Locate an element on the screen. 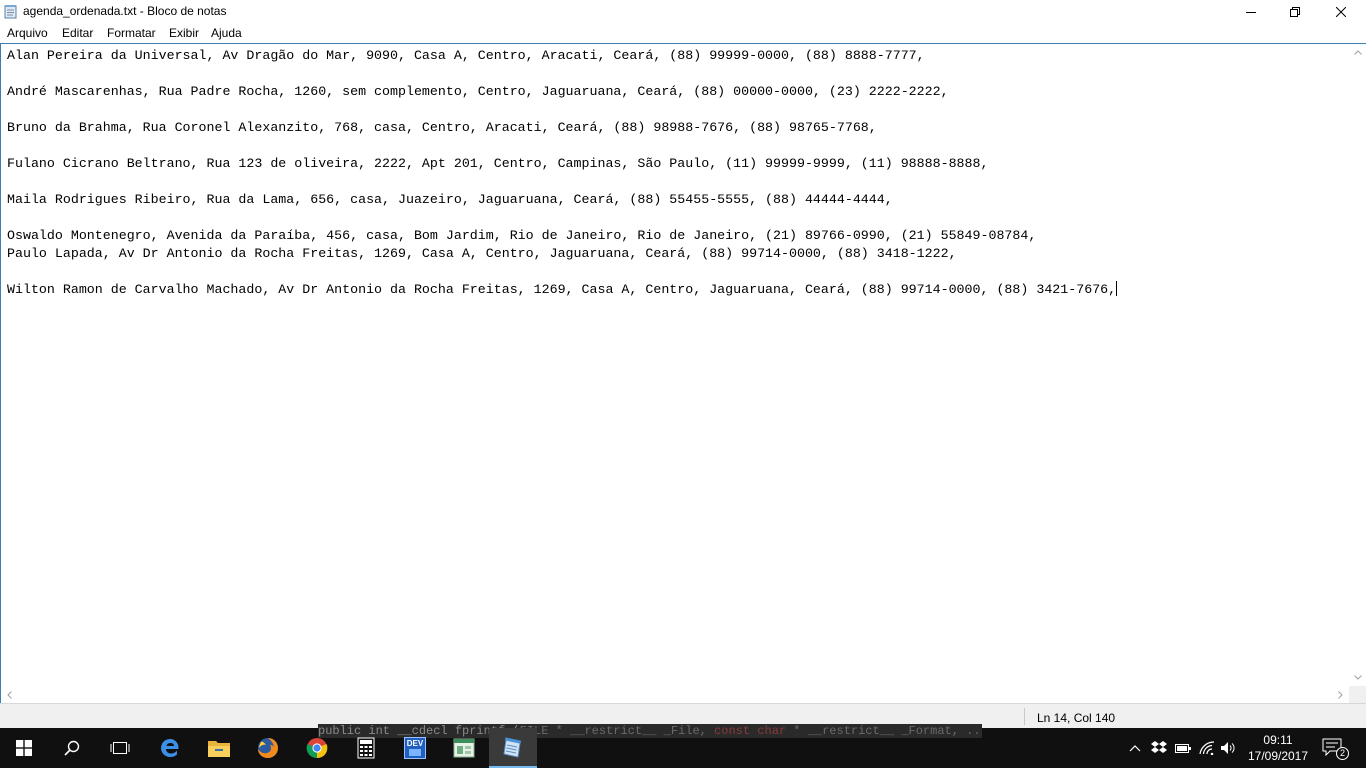 The width and height of the screenshot is (1366, 768). volume-icon is located at coordinates (1228, 748).